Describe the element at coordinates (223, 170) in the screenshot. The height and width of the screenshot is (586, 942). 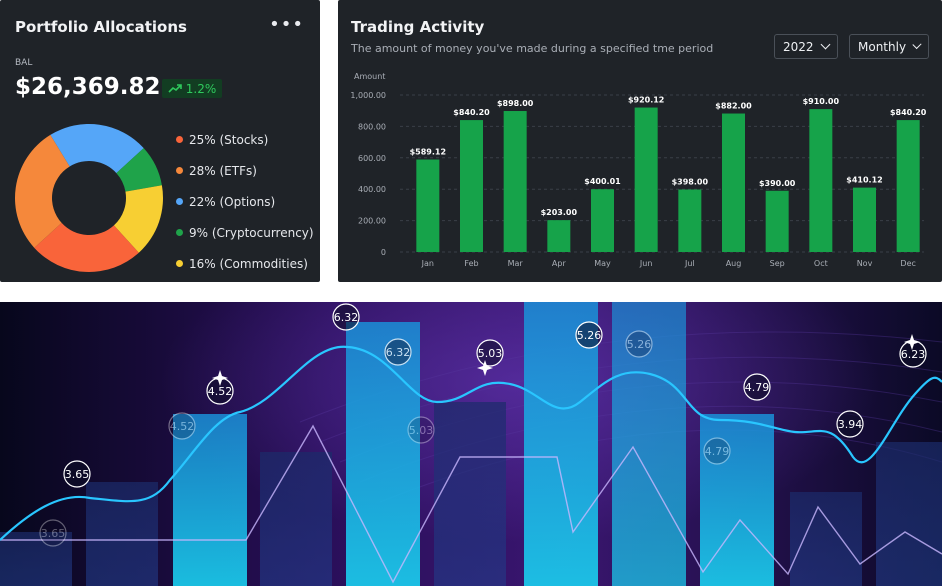
I see `legend-label: 28% (ETFs)` at that location.